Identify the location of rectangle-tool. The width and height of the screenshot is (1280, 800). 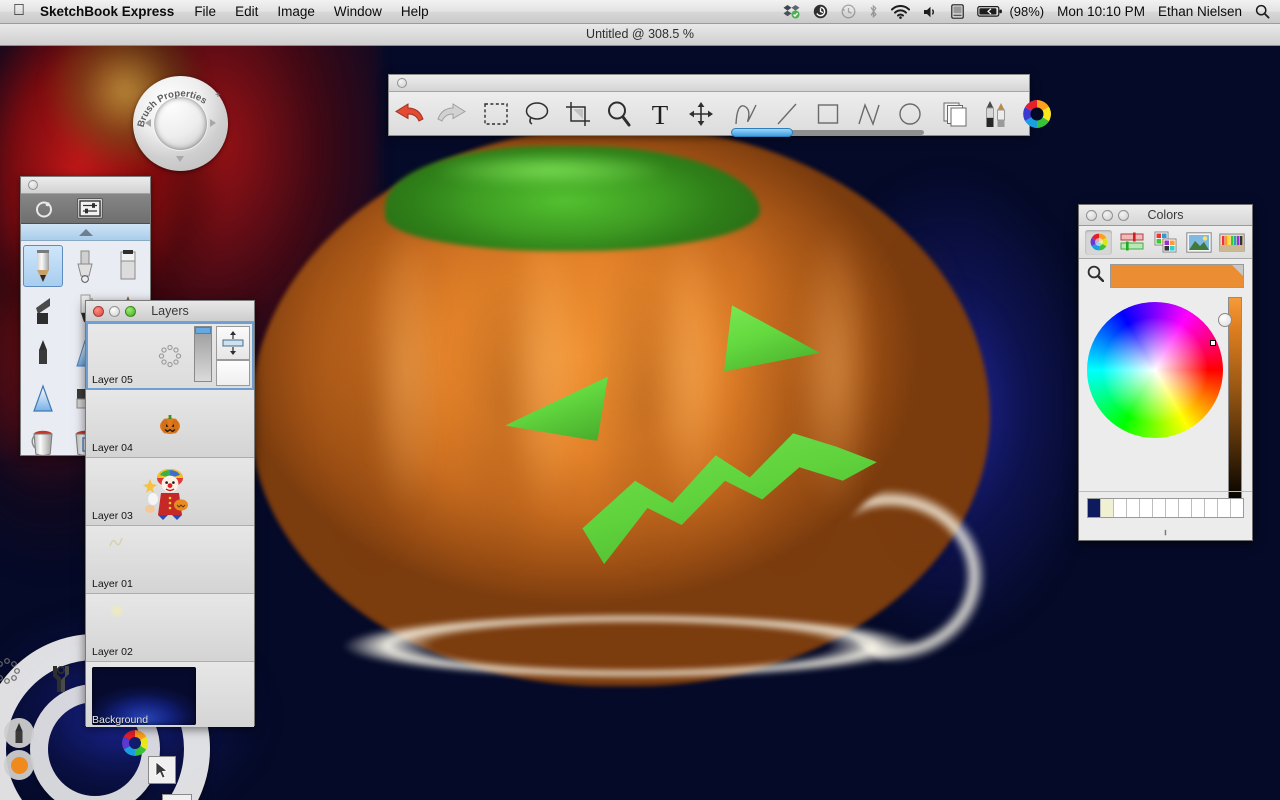
(827, 114).